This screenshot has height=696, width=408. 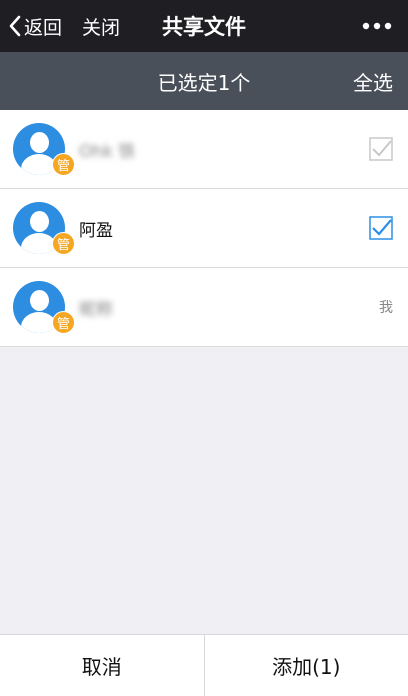 What do you see at coordinates (386, 307) in the screenshot?
I see `self-label: 我` at bounding box center [386, 307].